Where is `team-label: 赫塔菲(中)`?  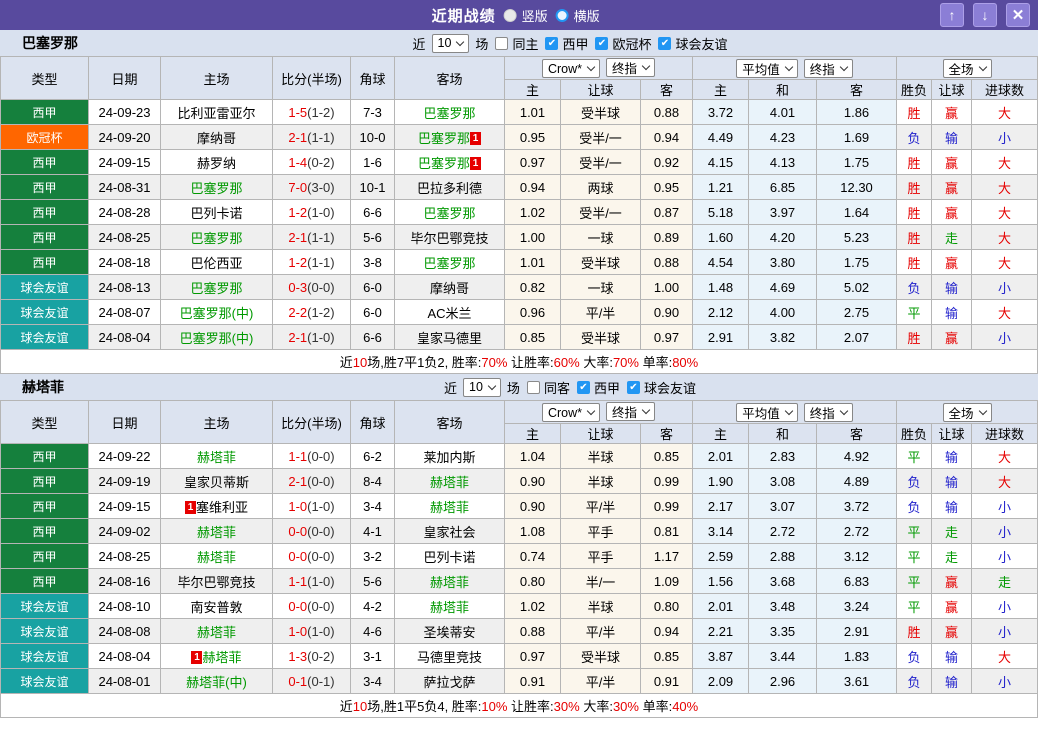 team-label: 赫塔菲(中) is located at coordinates (216, 682).